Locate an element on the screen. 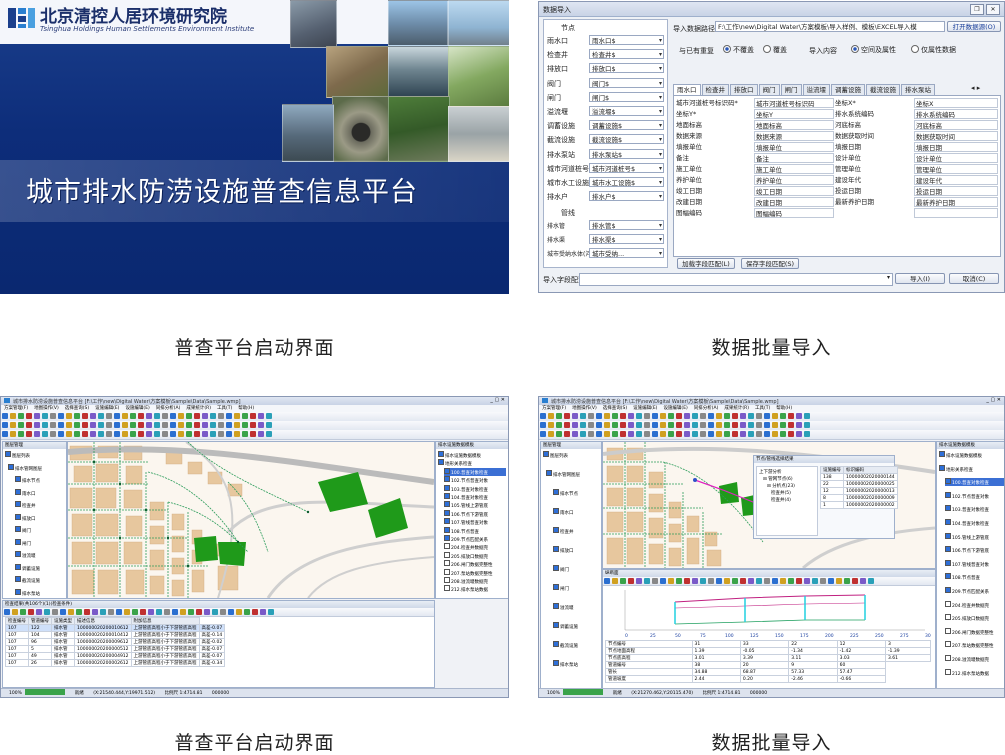 The height and width of the screenshot is (755, 1005). grid-select: 施工单位 is located at coordinates (794, 169).